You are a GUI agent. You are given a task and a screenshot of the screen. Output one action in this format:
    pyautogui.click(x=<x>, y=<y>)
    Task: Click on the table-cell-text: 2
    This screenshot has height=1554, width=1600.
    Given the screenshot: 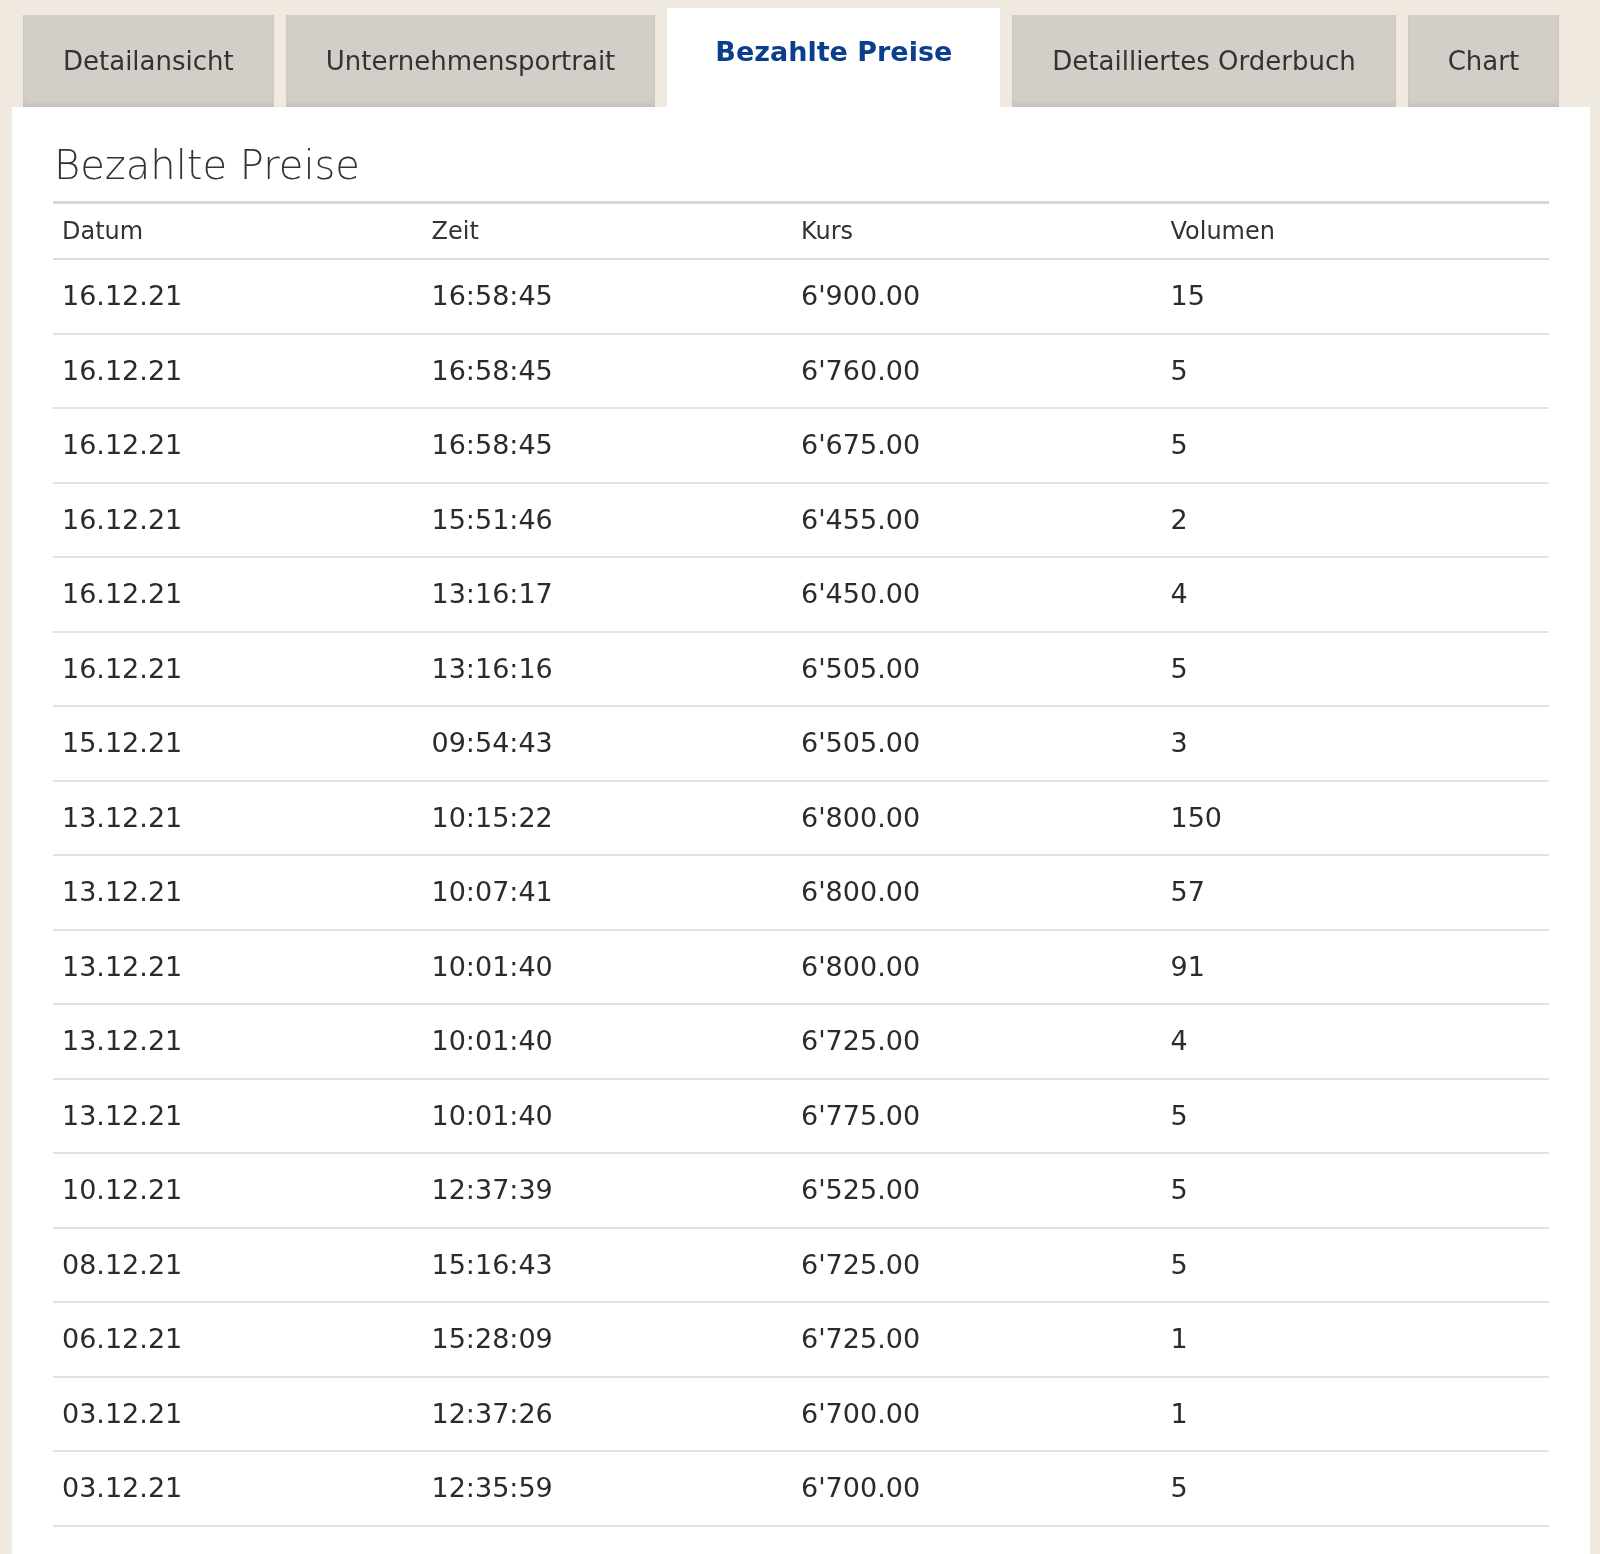 What is the action you would take?
    pyautogui.click(x=1179, y=519)
    